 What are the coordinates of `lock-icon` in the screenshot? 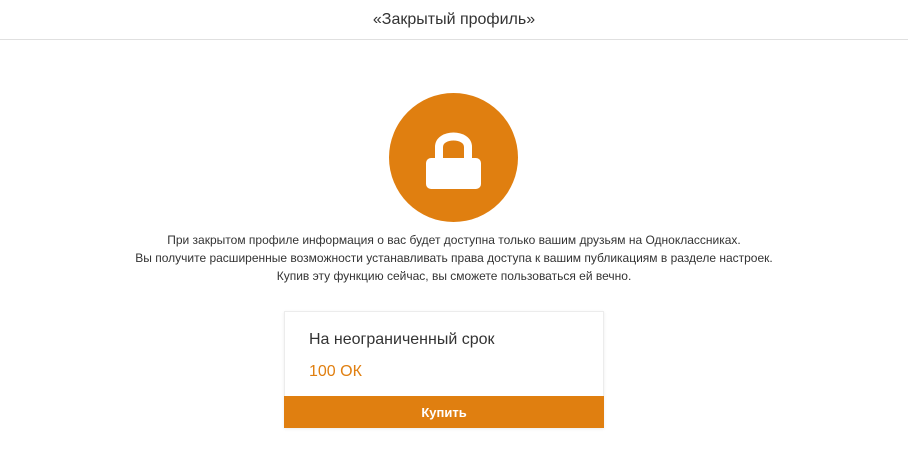 It's located at (453, 160).